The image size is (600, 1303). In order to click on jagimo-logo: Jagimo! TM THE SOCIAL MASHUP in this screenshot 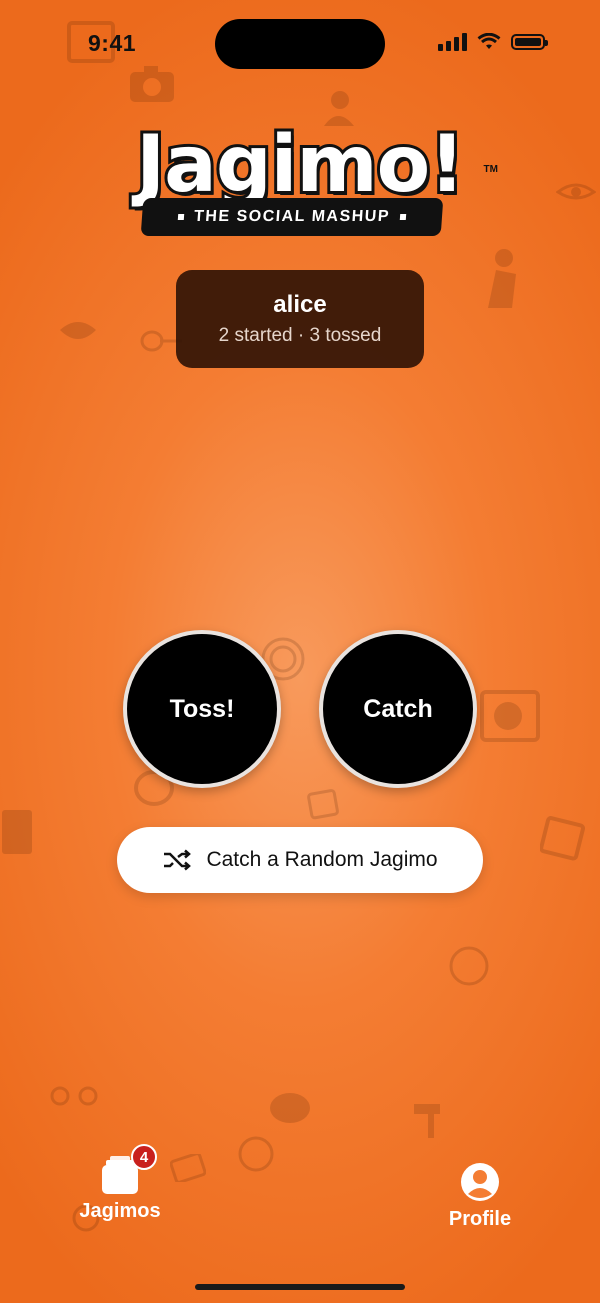, I will do `click(300, 178)`.